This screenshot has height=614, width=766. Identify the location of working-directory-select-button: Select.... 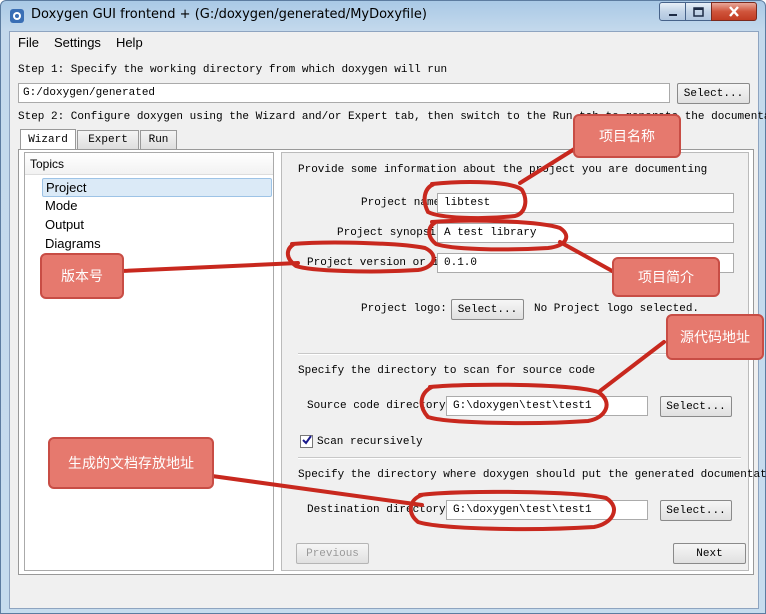
(713, 93).